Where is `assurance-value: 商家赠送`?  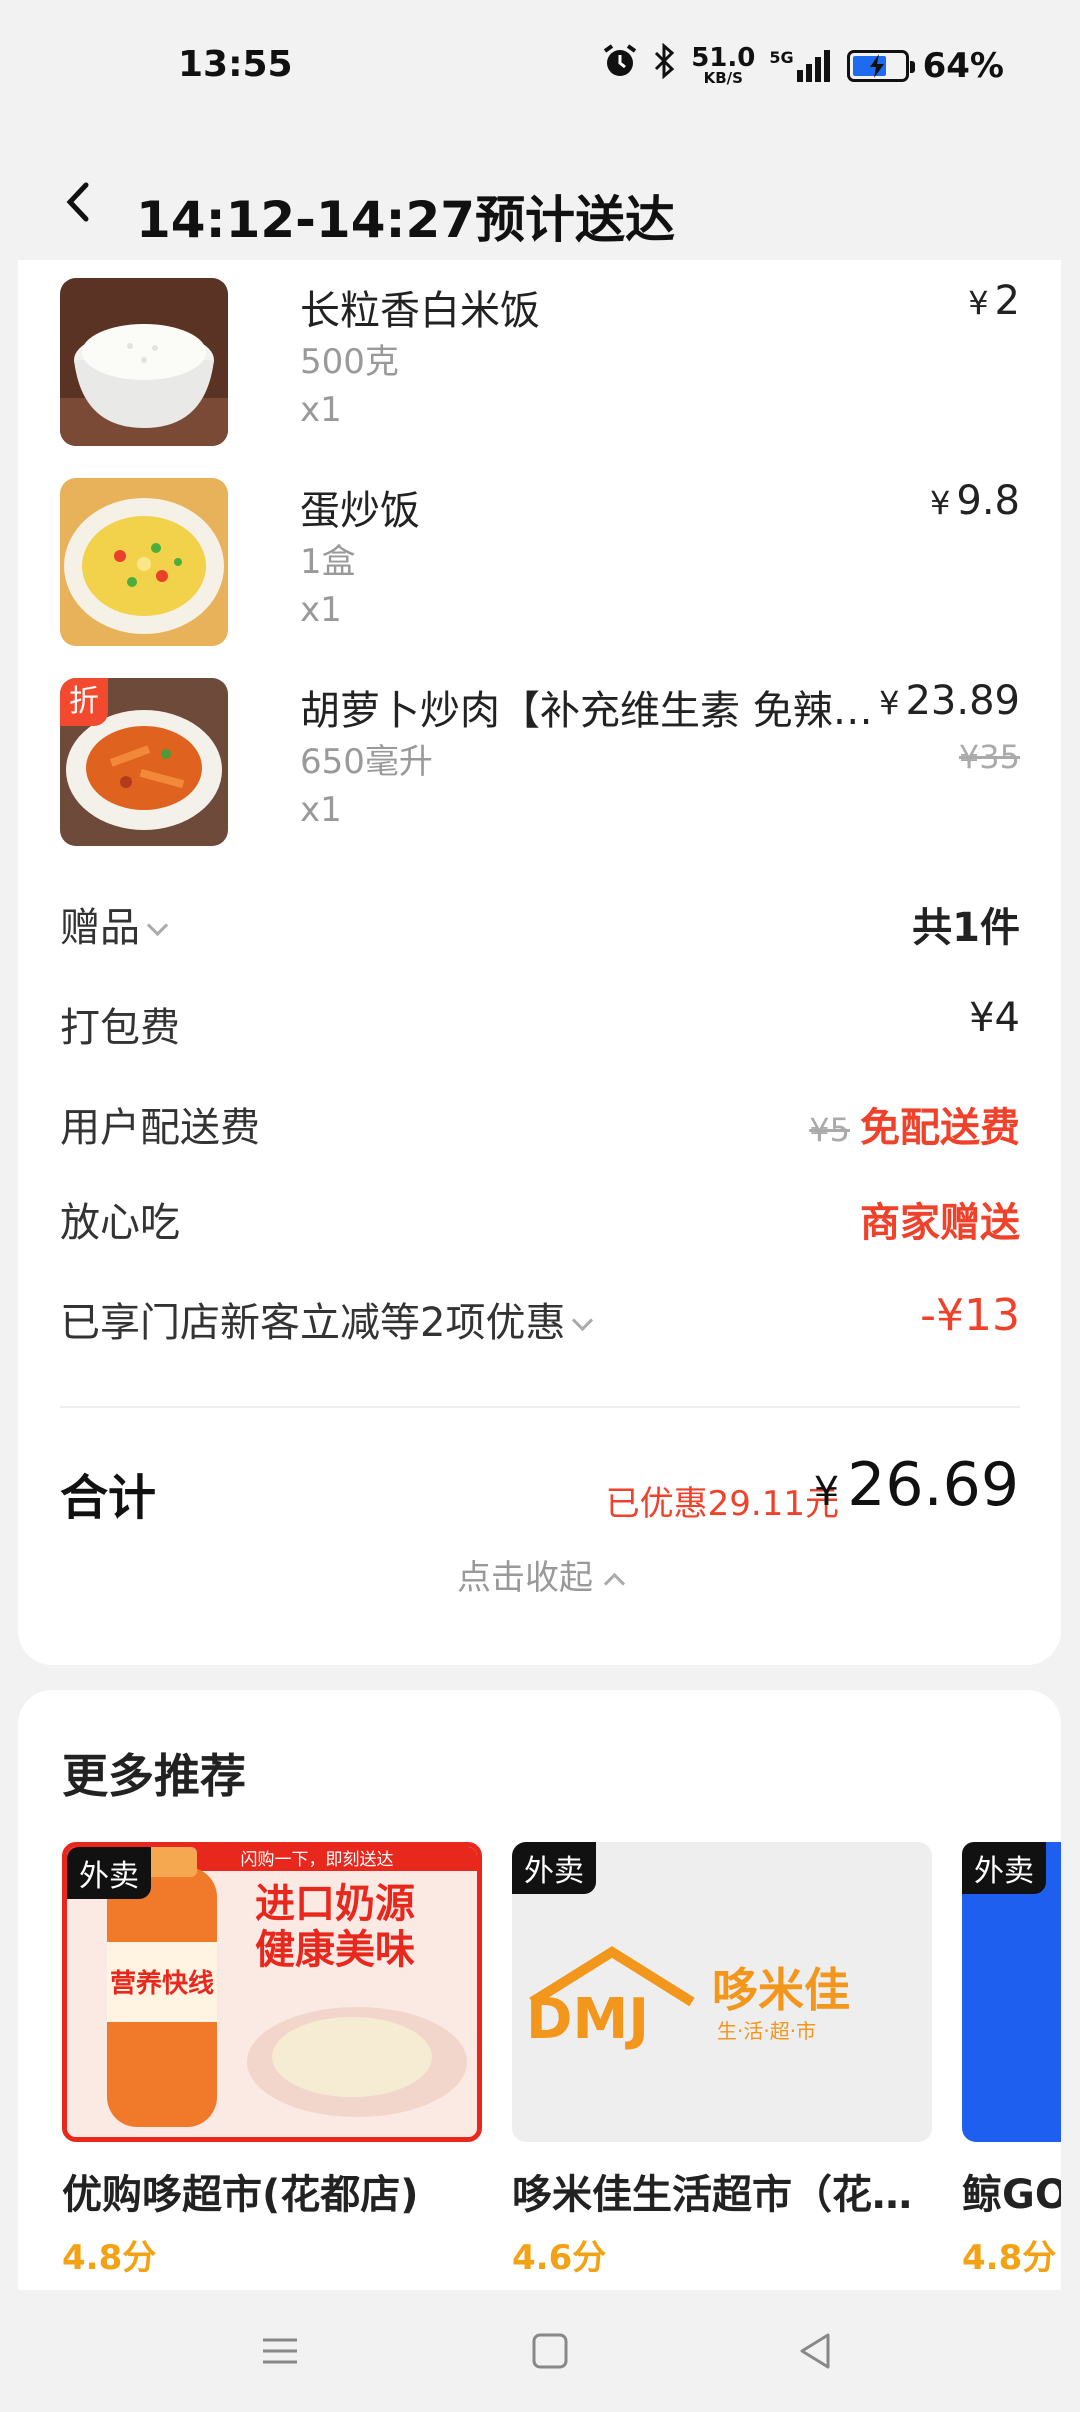 assurance-value: 商家赠送 is located at coordinates (940, 1223).